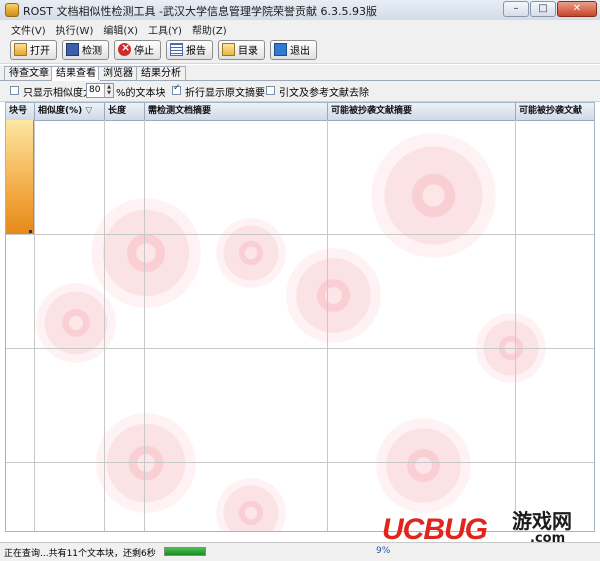 The height and width of the screenshot is (561, 600). I want to click on show-only-prefix-label: 只显示相似度大, so click(58, 93).